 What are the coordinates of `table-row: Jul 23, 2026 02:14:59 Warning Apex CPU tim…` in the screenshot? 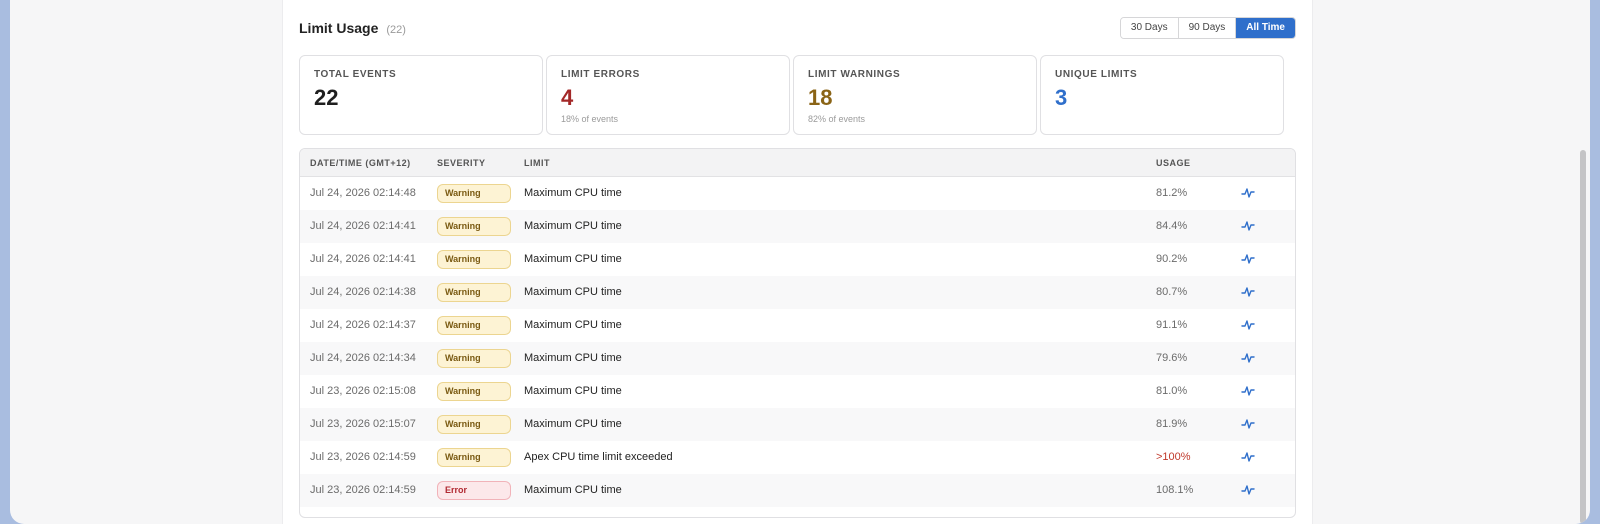 It's located at (797, 457).